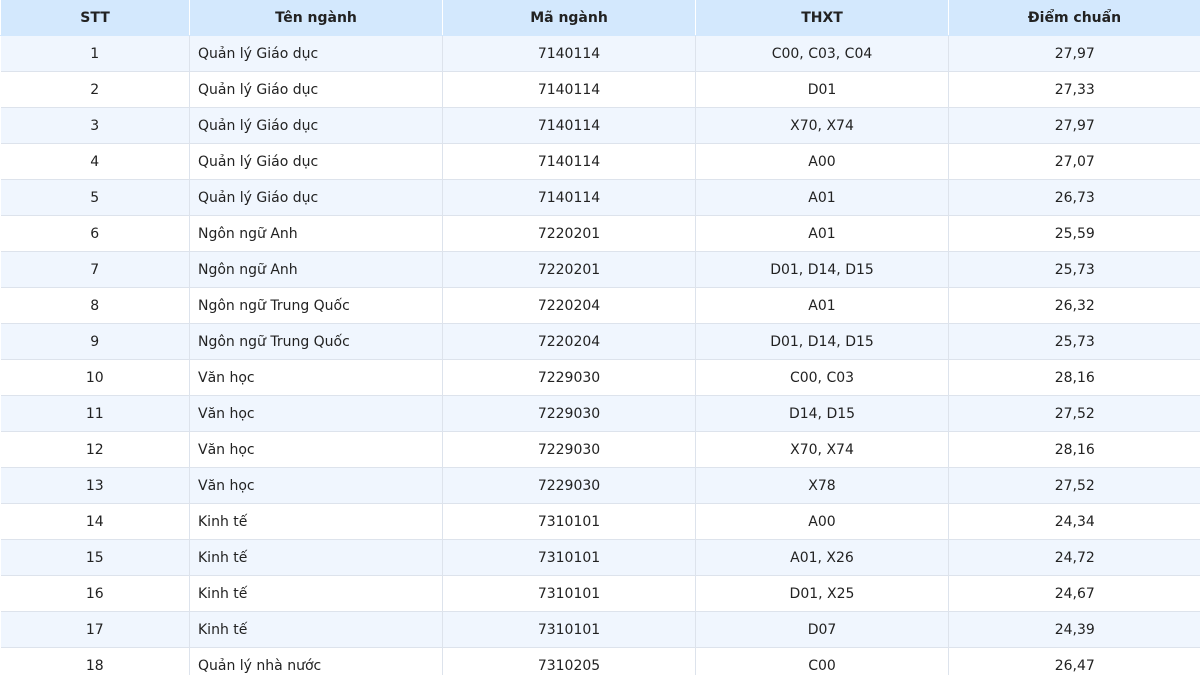 The width and height of the screenshot is (1200, 675). What do you see at coordinates (316, 18) in the screenshot?
I see `header-major-name: Tên ngành` at bounding box center [316, 18].